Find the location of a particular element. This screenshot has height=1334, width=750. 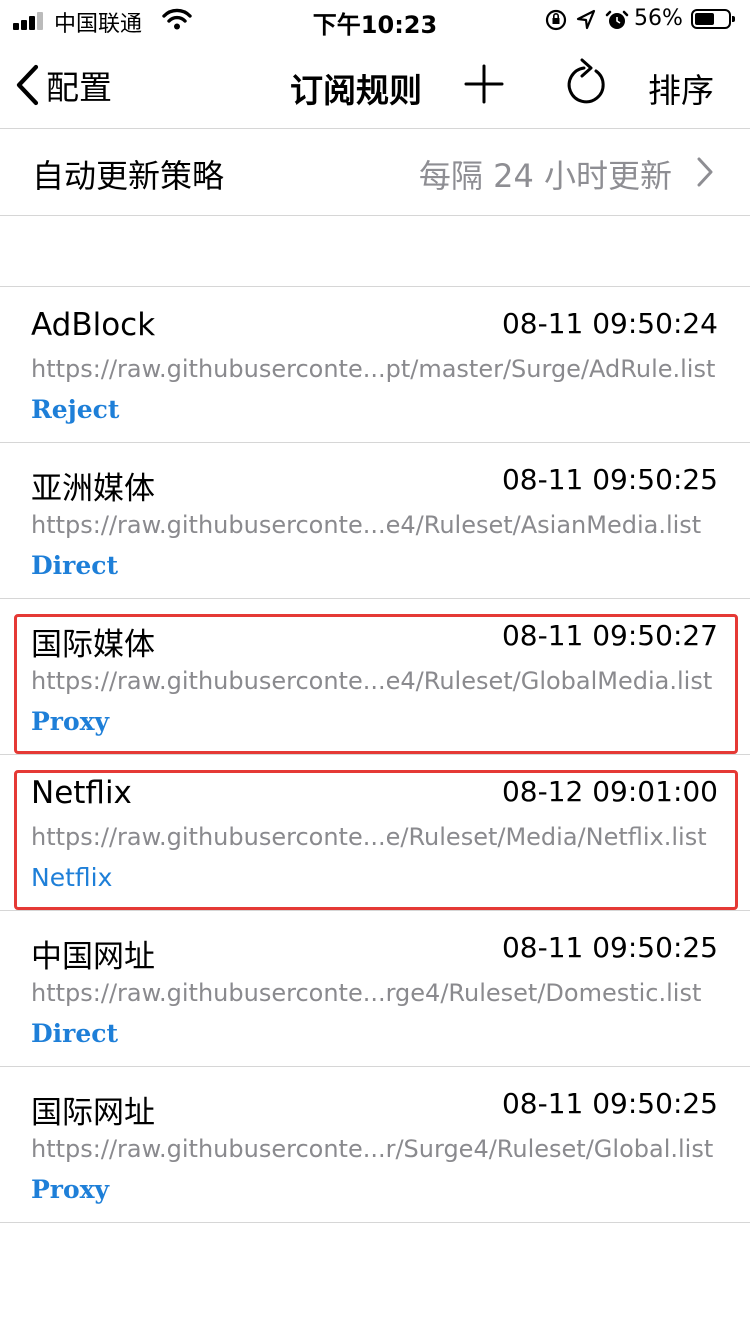

navigation-bar: 配置 订阅规则 排序 is located at coordinates (375, 84).